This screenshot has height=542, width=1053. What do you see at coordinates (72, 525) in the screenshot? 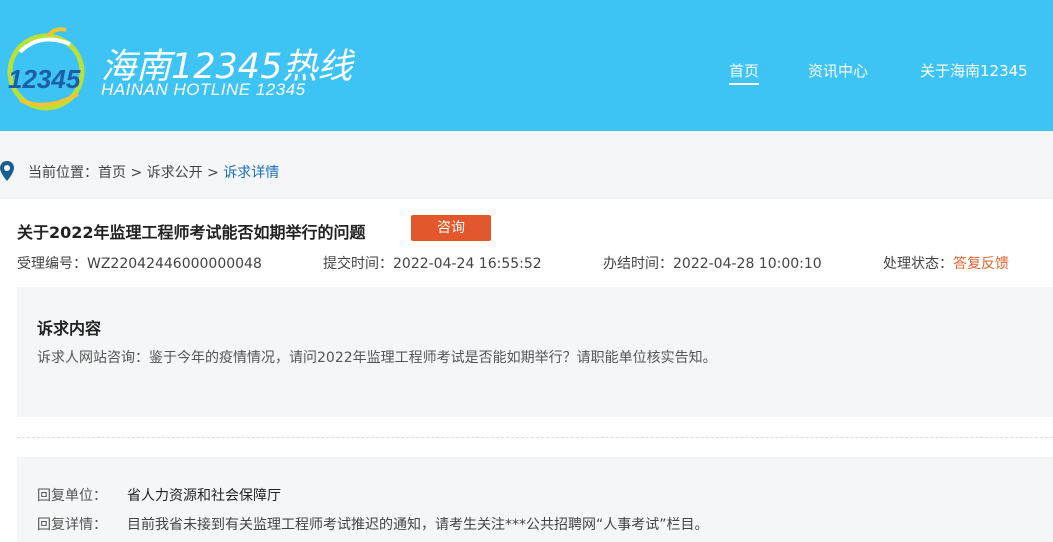
I see `reply-detail-label: 回复详情：` at bounding box center [72, 525].